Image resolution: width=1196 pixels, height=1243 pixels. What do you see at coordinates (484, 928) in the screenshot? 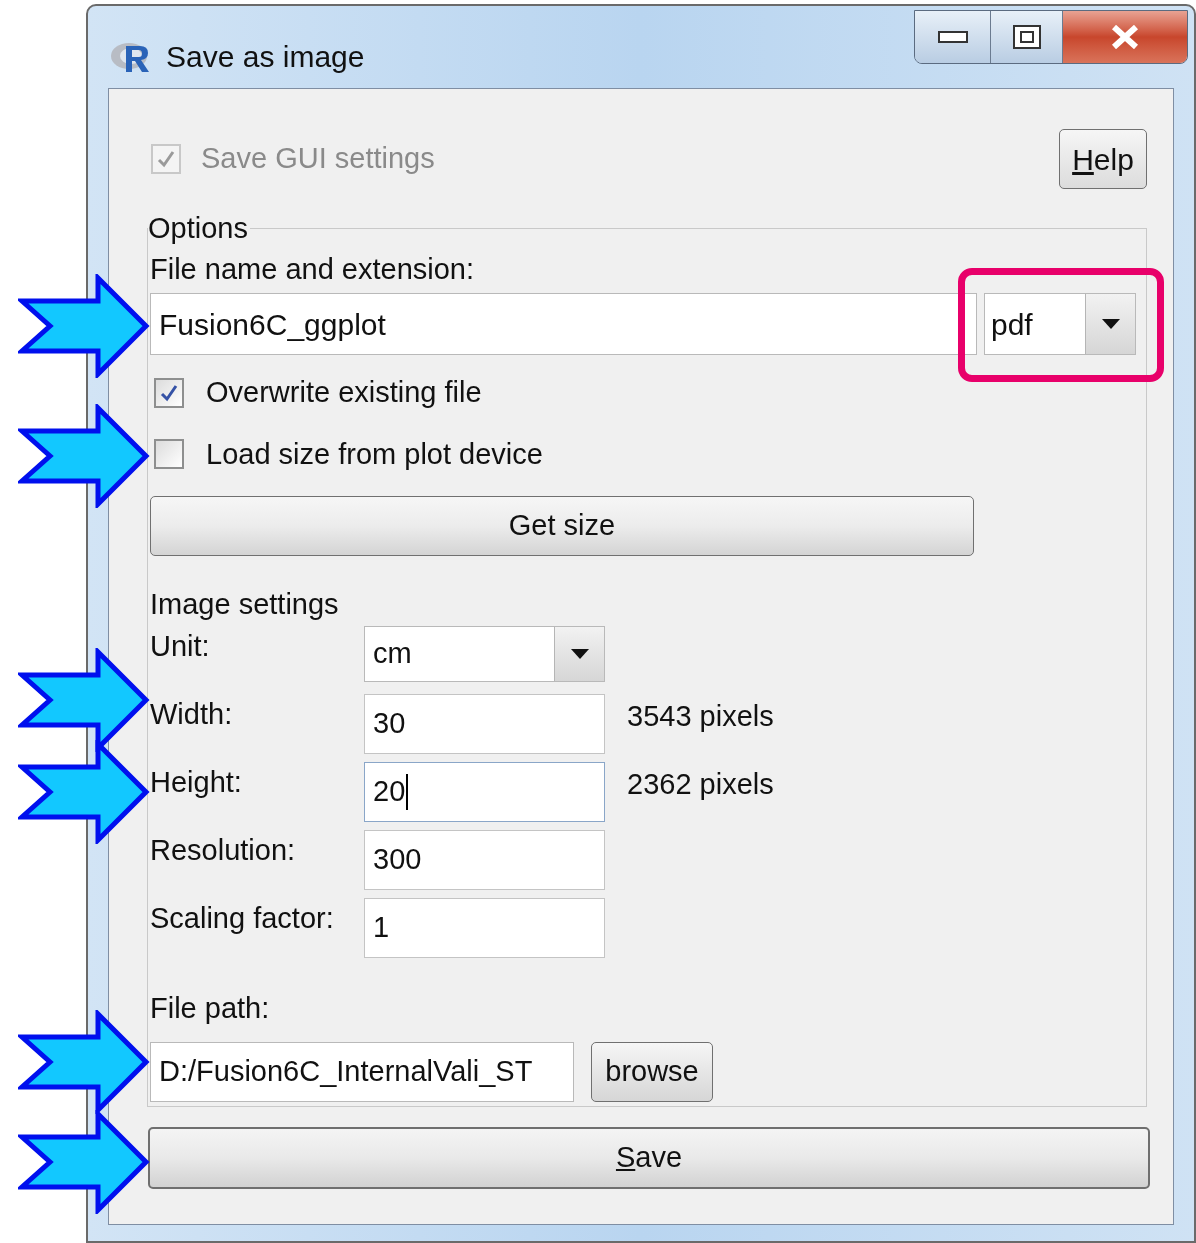
I see `input-field: 1` at bounding box center [484, 928].